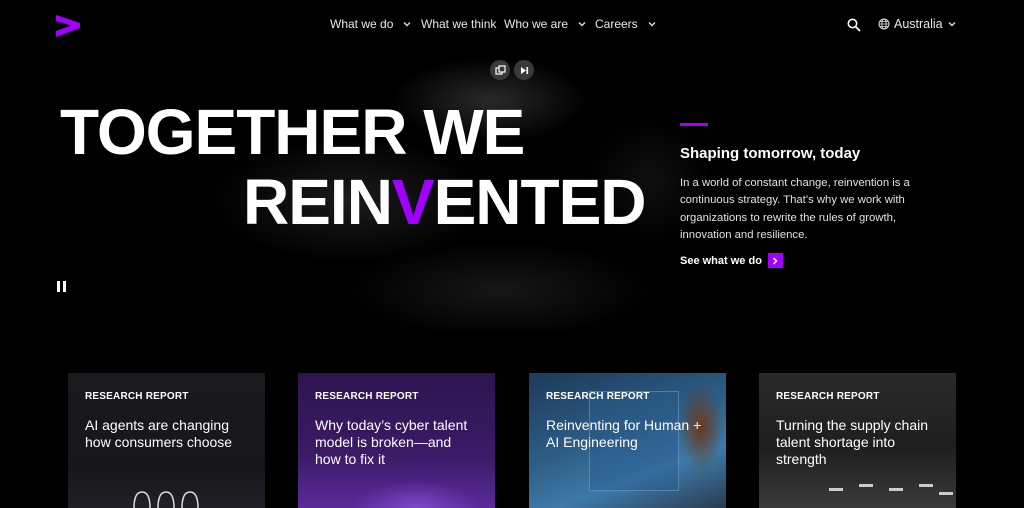 This screenshot has height=508, width=1024. I want to click on nav-item-label: What we do, so click(362, 24).